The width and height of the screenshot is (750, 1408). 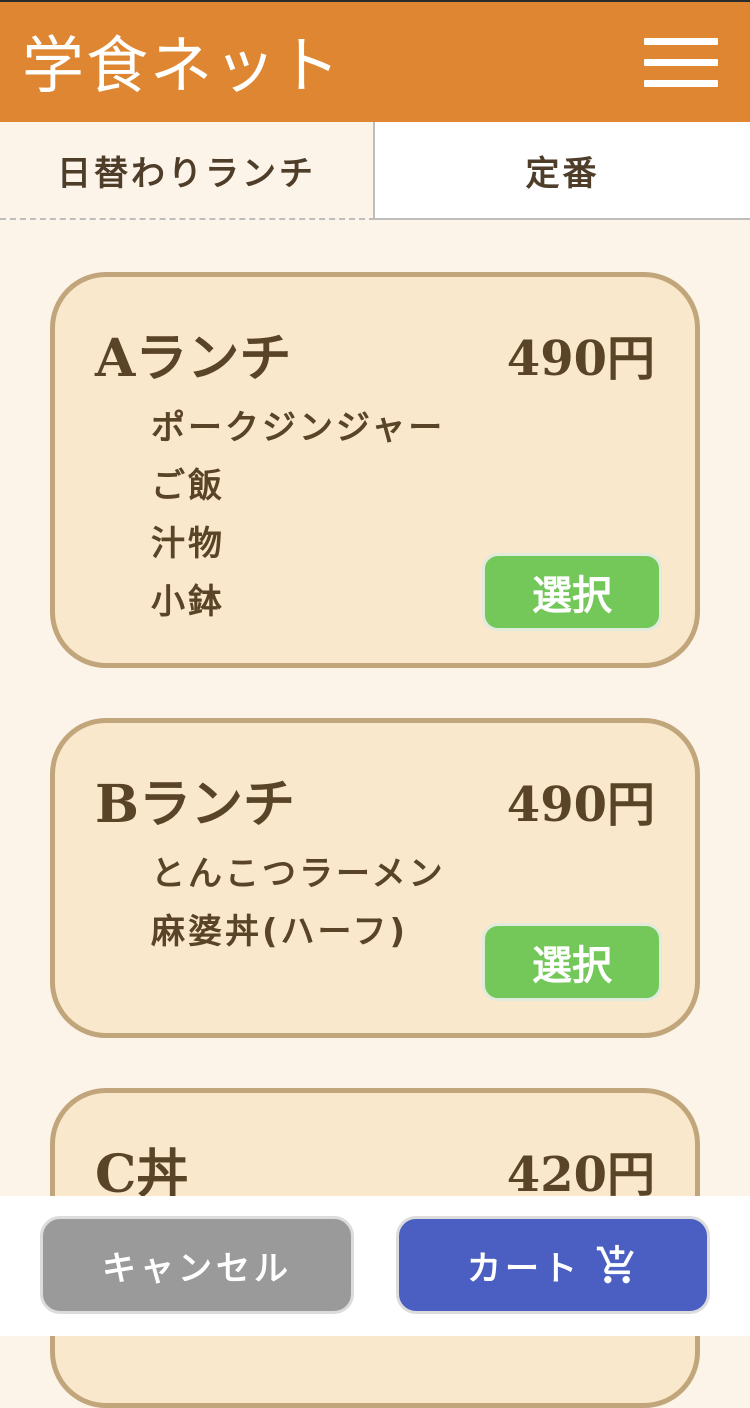 I want to click on menu-item: 麻婆丼(ハーフ), so click(x=280, y=932).